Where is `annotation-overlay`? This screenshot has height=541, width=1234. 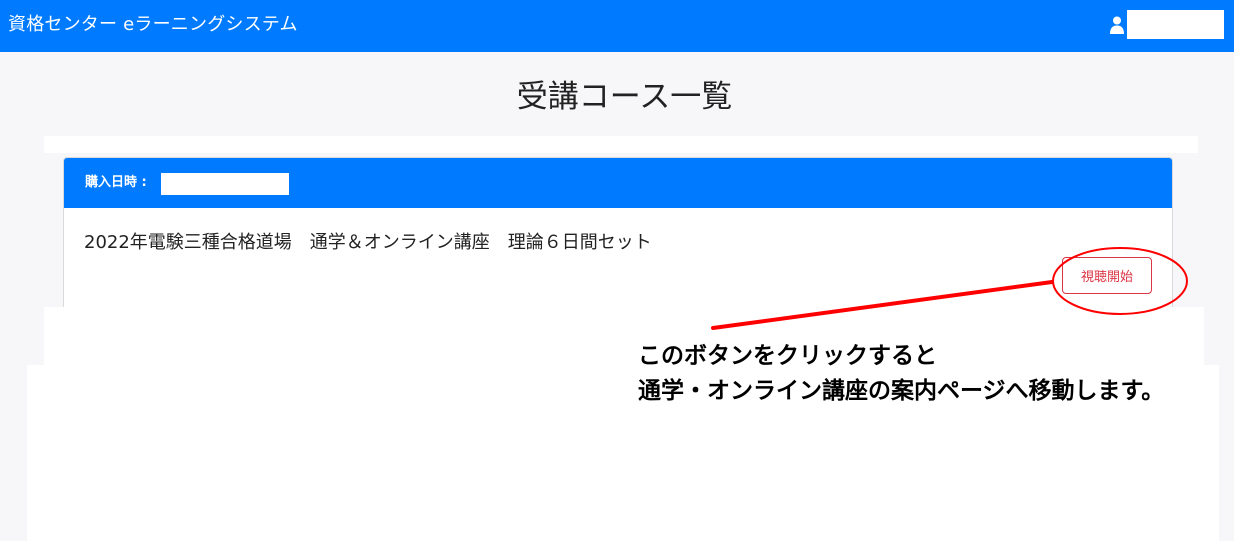 annotation-overlay is located at coordinates (949, 288).